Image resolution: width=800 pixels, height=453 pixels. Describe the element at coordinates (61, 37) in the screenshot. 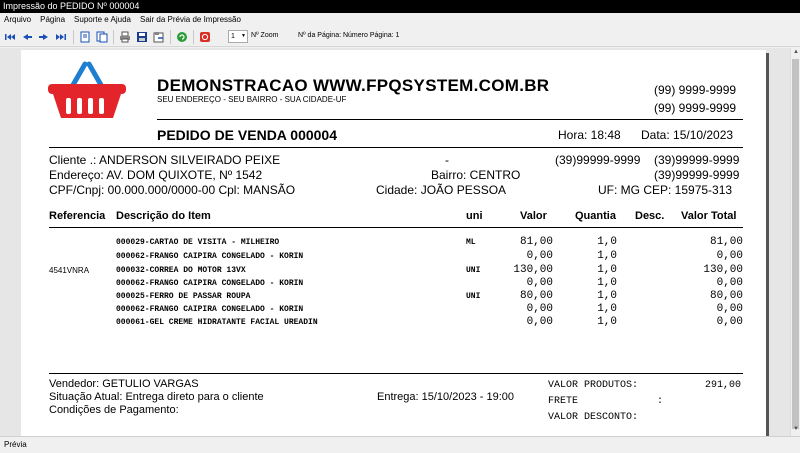

I see `last-page-icon` at that location.